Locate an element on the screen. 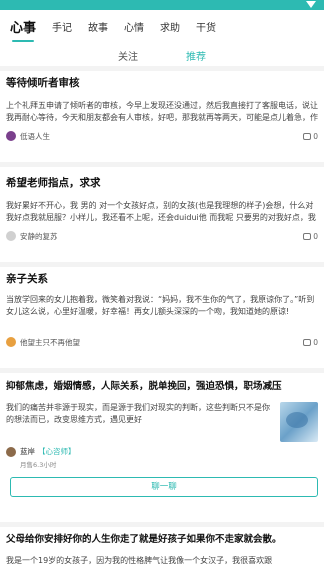 Image resolution: width=324 pixels, height=573 pixels. author-name: 他望主只不再他望 is located at coordinates (161, 342).